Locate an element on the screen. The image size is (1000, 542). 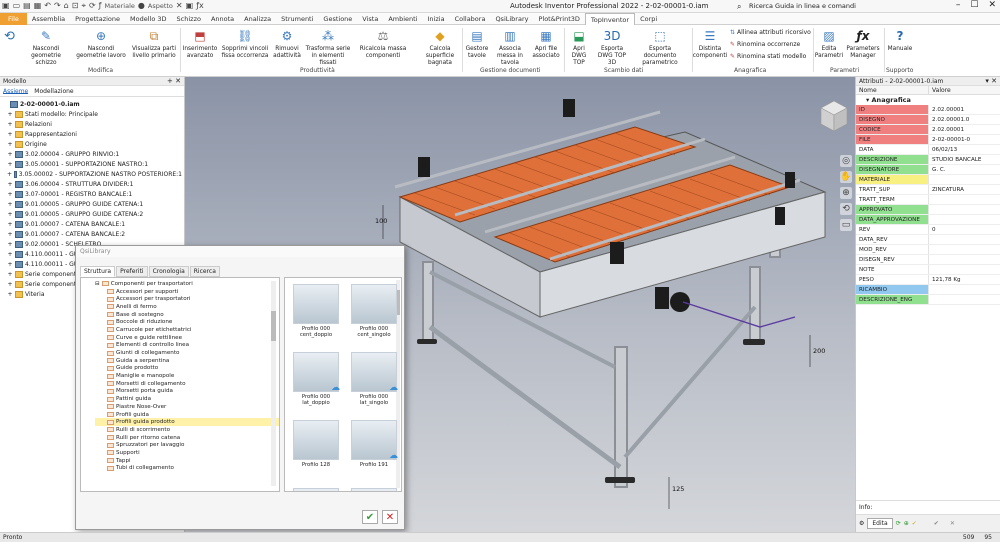
open-associated-button: ▦ Apri file associato is located at coordinates (546, 43).